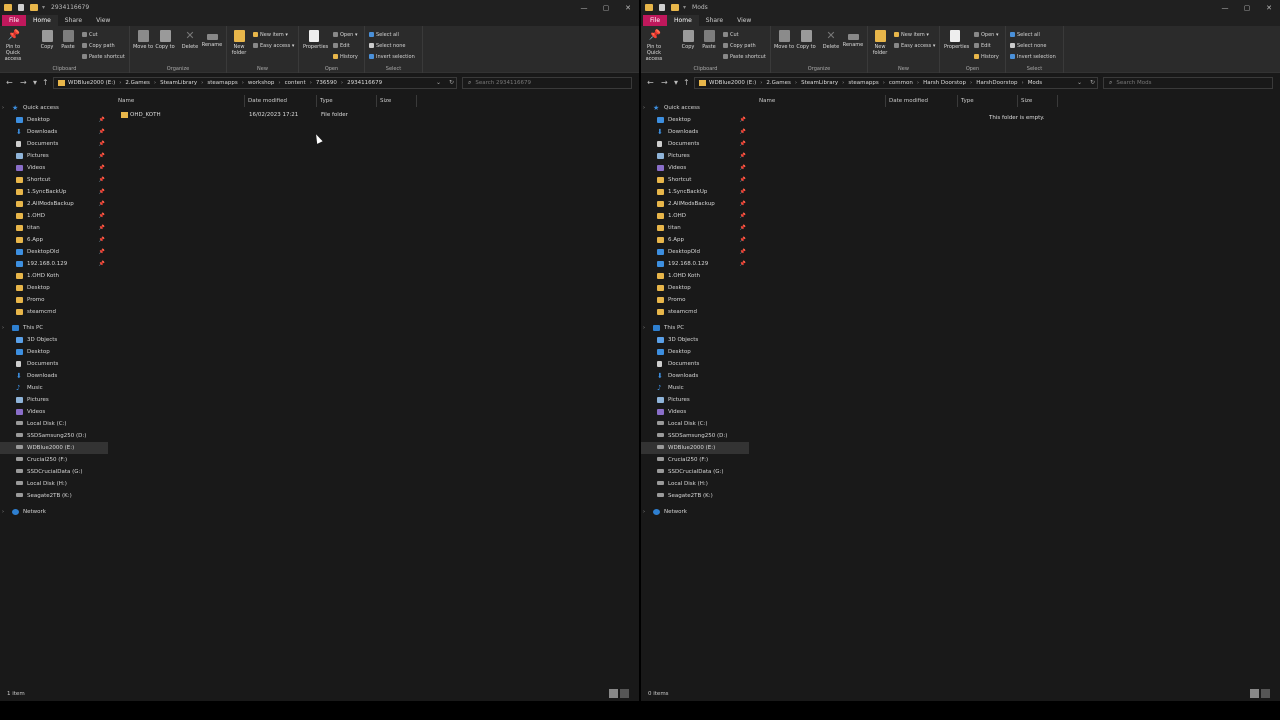 The image size is (1280, 720). What do you see at coordinates (695, 424) in the screenshot?
I see `nav-item: Local Disk (C:)` at bounding box center [695, 424].